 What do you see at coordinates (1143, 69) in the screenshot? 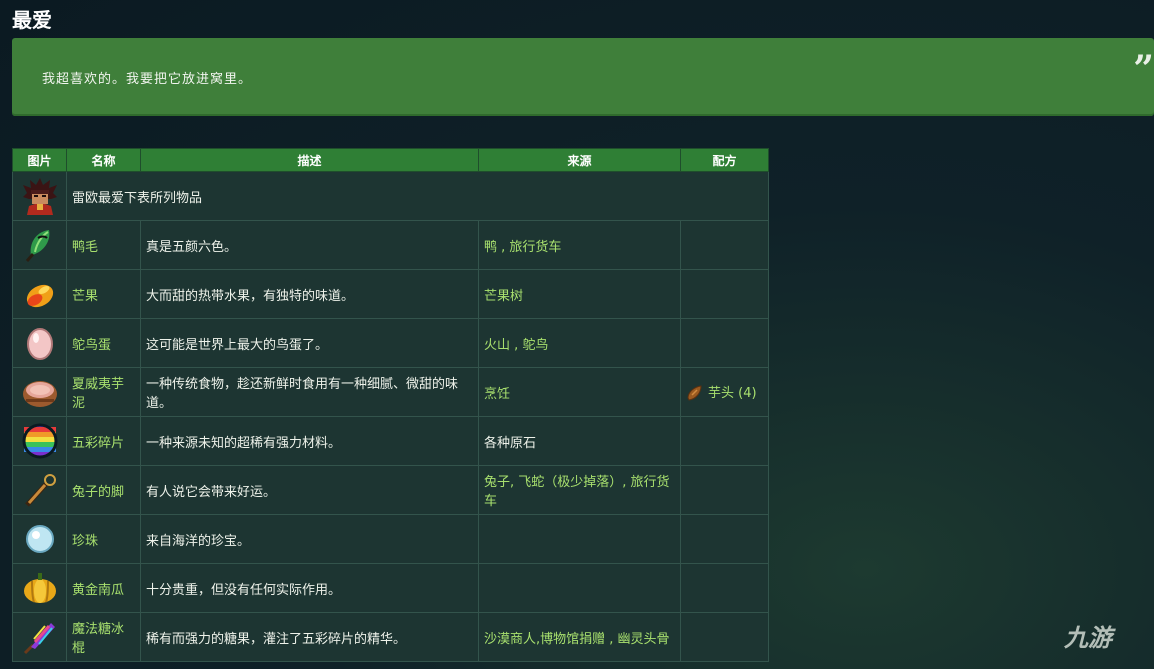
I see `quote-mark-icon: ”` at bounding box center [1143, 69].